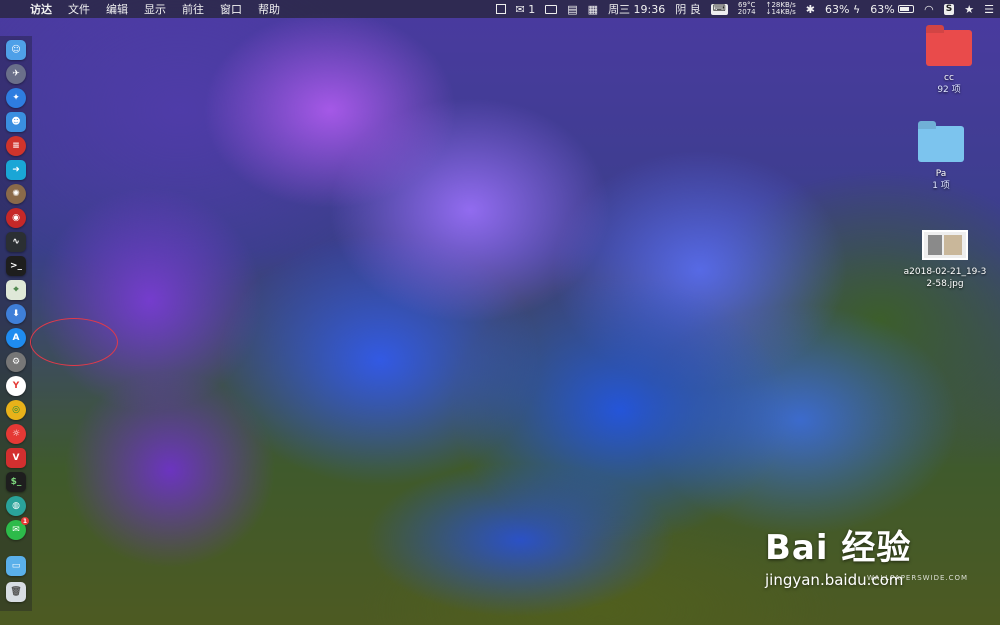  What do you see at coordinates (16, 458) in the screenshot?
I see `vivaldi-icon: V` at bounding box center [16, 458].